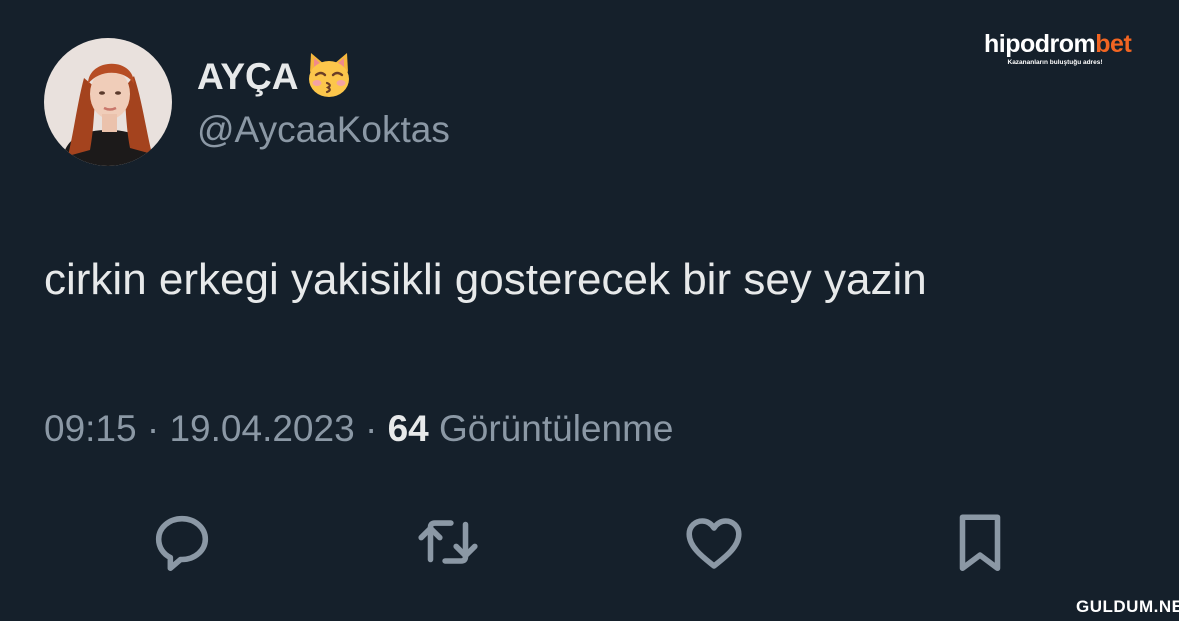 This screenshot has width=1179, height=621. I want to click on like-icon, so click(714, 543).